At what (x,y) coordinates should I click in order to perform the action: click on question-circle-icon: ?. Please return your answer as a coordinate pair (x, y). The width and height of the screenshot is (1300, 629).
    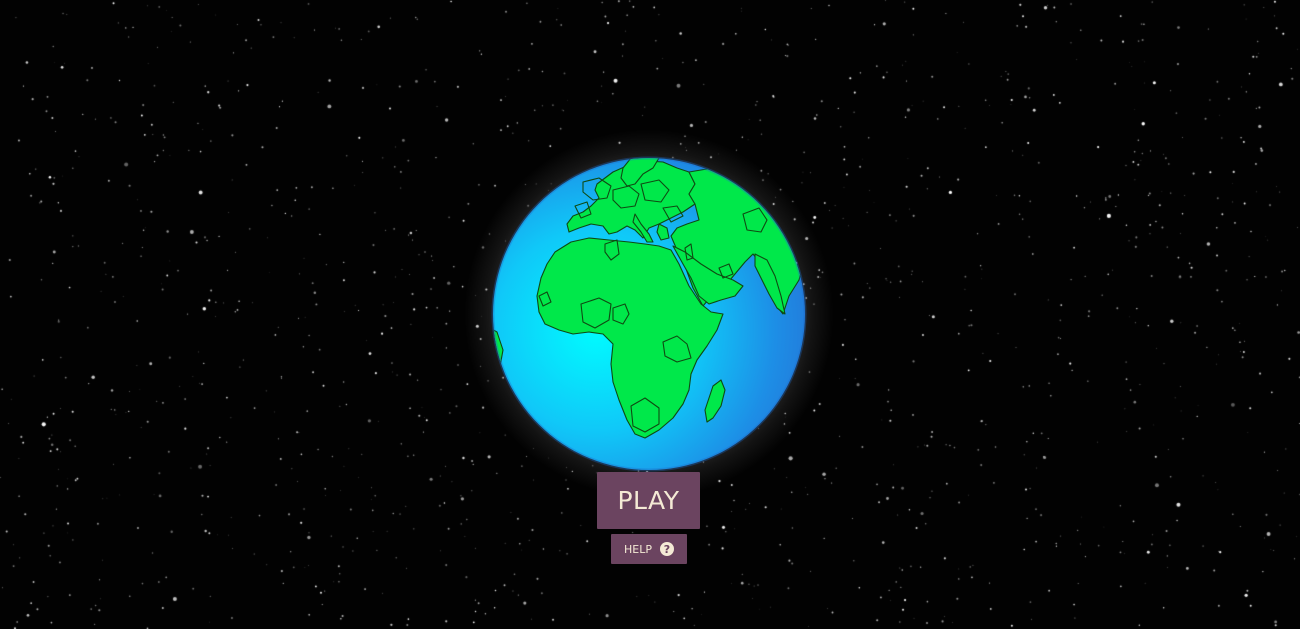
    Looking at the image, I should click on (666, 549).